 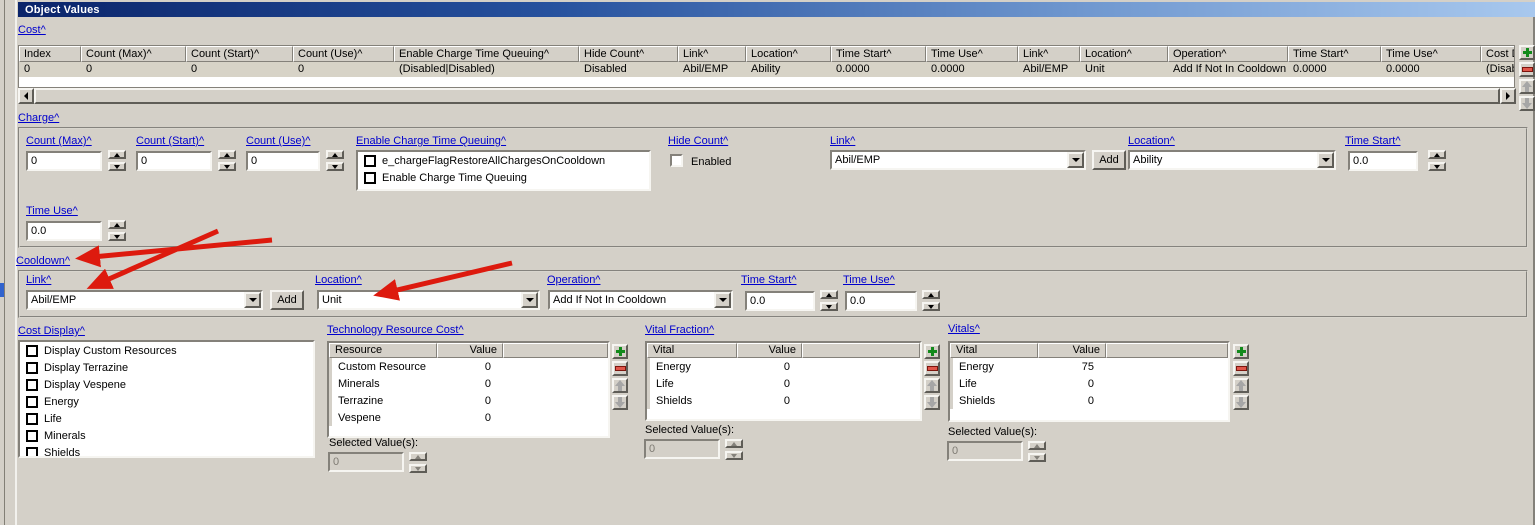 What do you see at coordinates (1124, 54) in the screenshot?
I see `col-header-location-2: Location^` at bounding box center [1124, 54].